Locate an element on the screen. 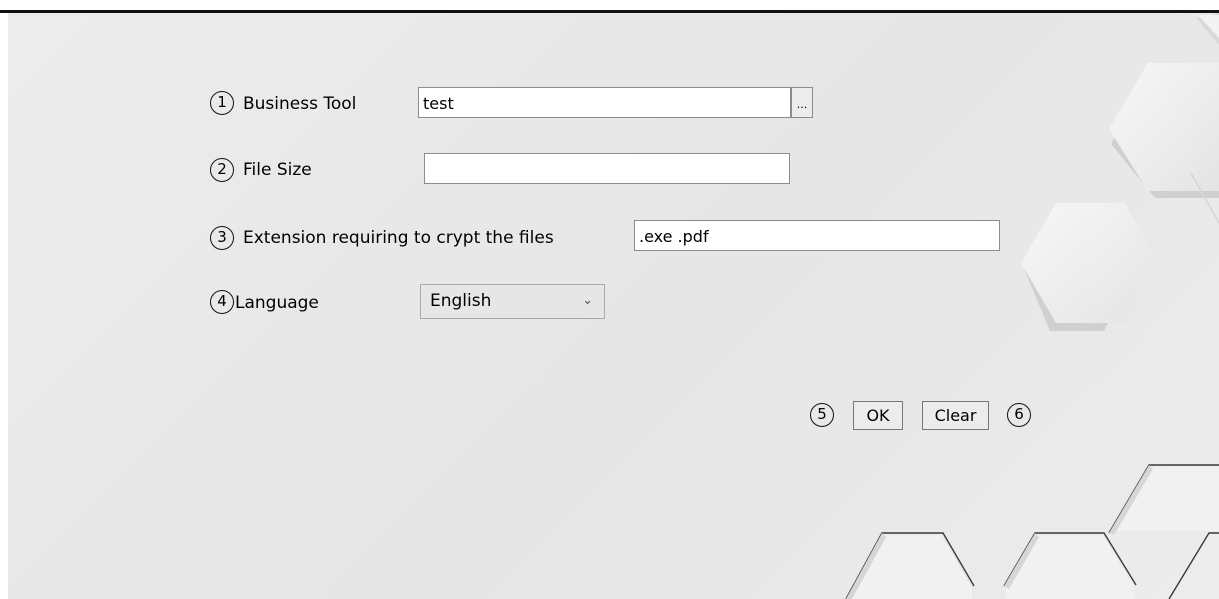 Image resolution: width=1219 pixels, height=599 pixels. business-tool-label: Business Tool is located at coordinates (300, 104).